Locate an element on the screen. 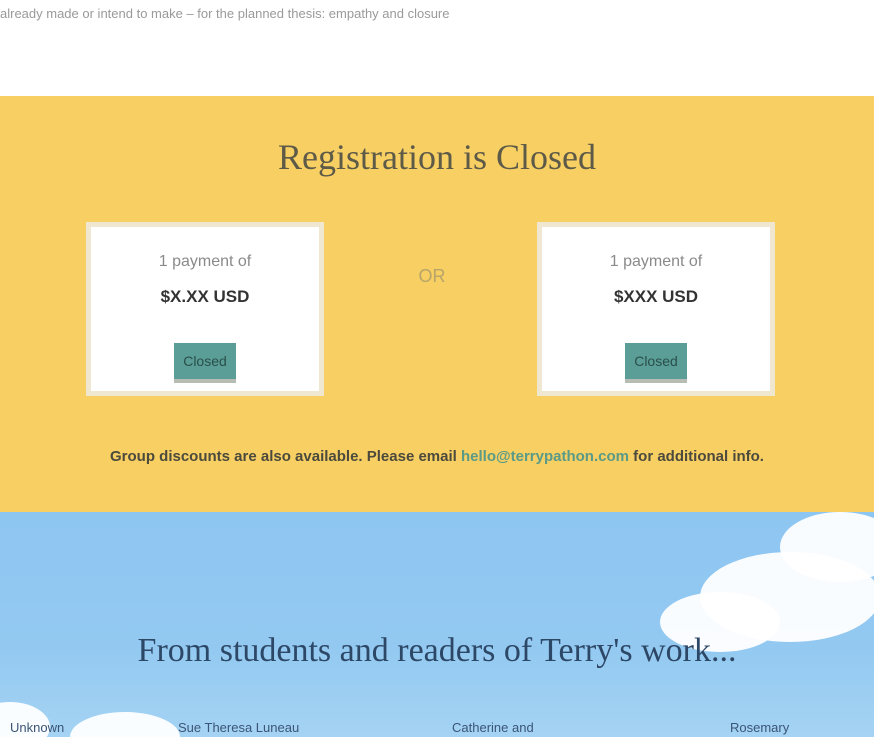 The image size is (874, 737). registration-title: Registration is Closed is located at coordinates (437, 157).